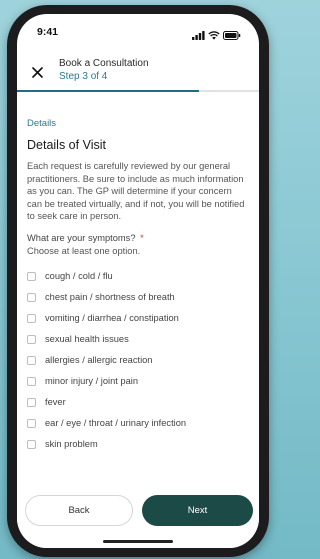 The image size is (320, 559). What do you see at coordinates (142, 237) in the screenshot?
I see `required-asterisk: *` at bounding box center [142, 237].